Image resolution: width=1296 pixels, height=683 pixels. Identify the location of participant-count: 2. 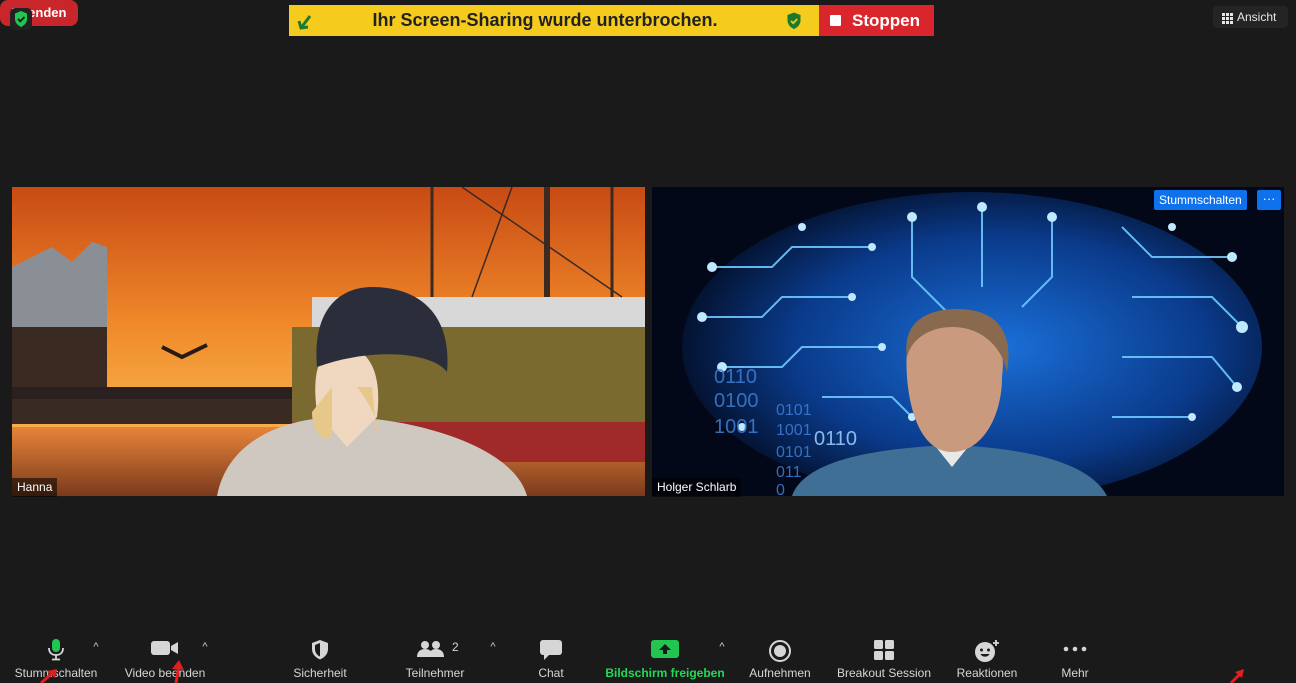
(455, 647).